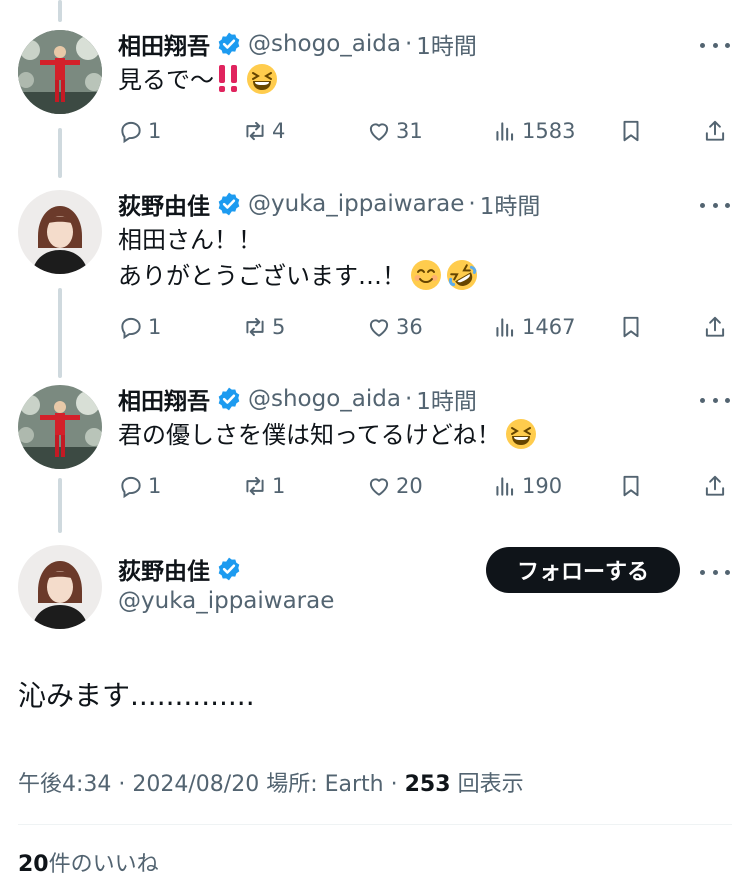  I want to click on views-button: 1467, so click(533, 327).